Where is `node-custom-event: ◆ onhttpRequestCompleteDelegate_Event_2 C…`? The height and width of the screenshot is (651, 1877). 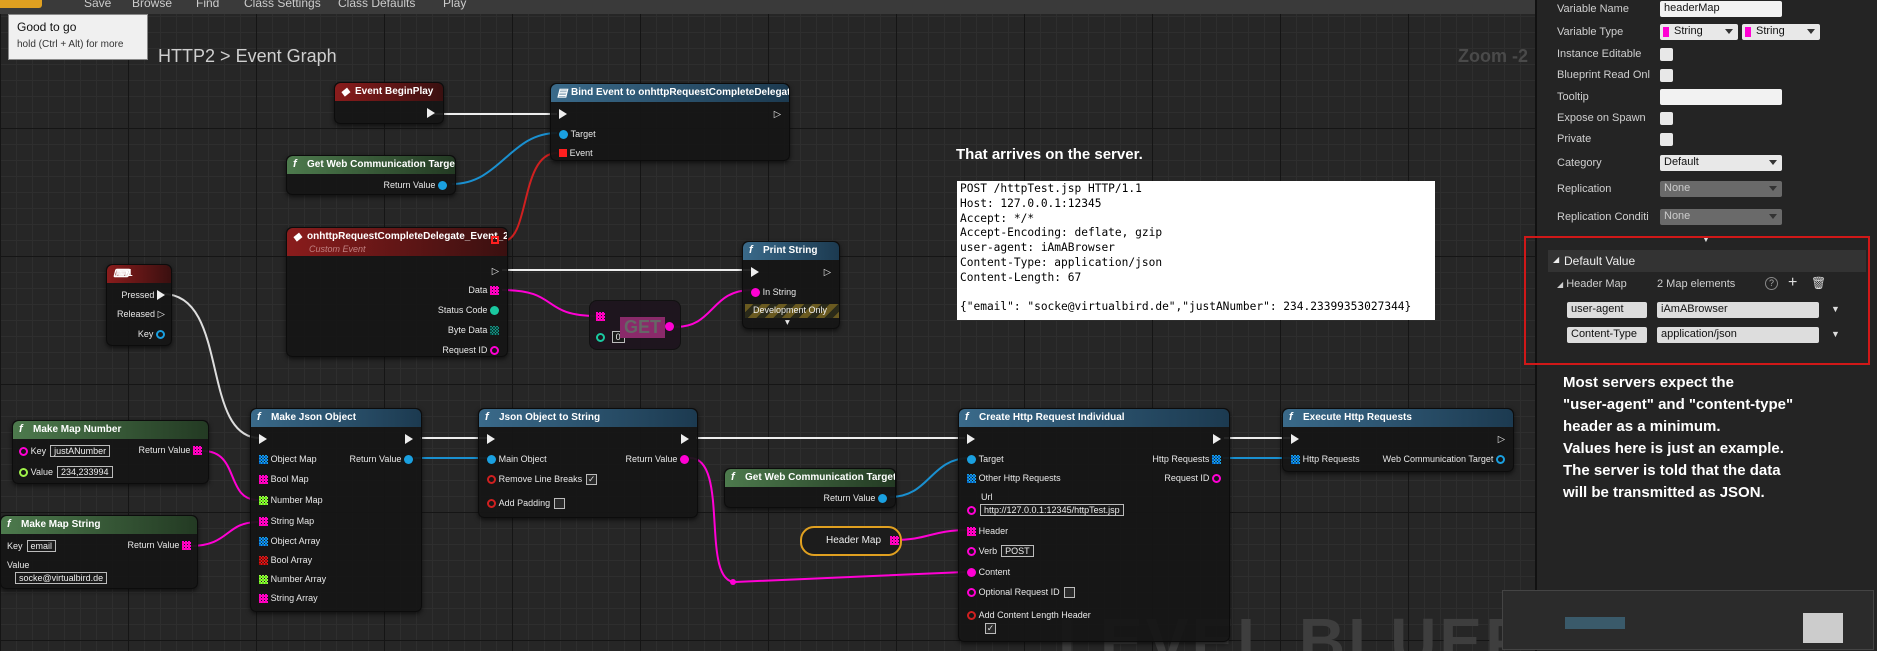 node-custom-event: ◆ onhttpRequestCompleteDelegate_Event_2 C… is located at coordinates (397, 292).